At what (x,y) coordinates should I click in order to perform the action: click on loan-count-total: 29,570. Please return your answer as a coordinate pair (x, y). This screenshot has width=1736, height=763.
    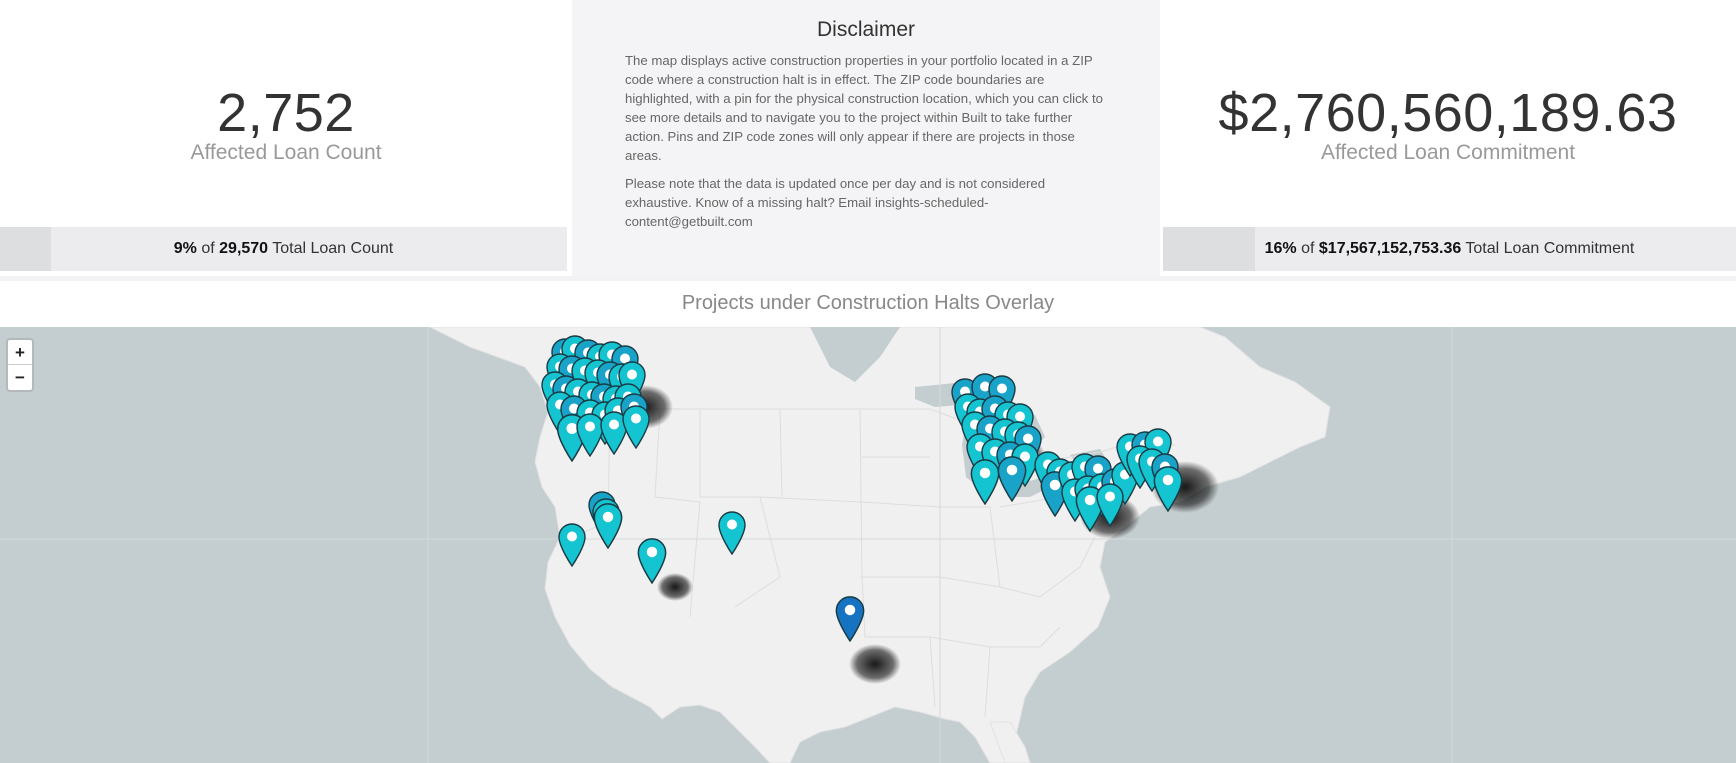
    Looking at the image, I should click on (244, 248).